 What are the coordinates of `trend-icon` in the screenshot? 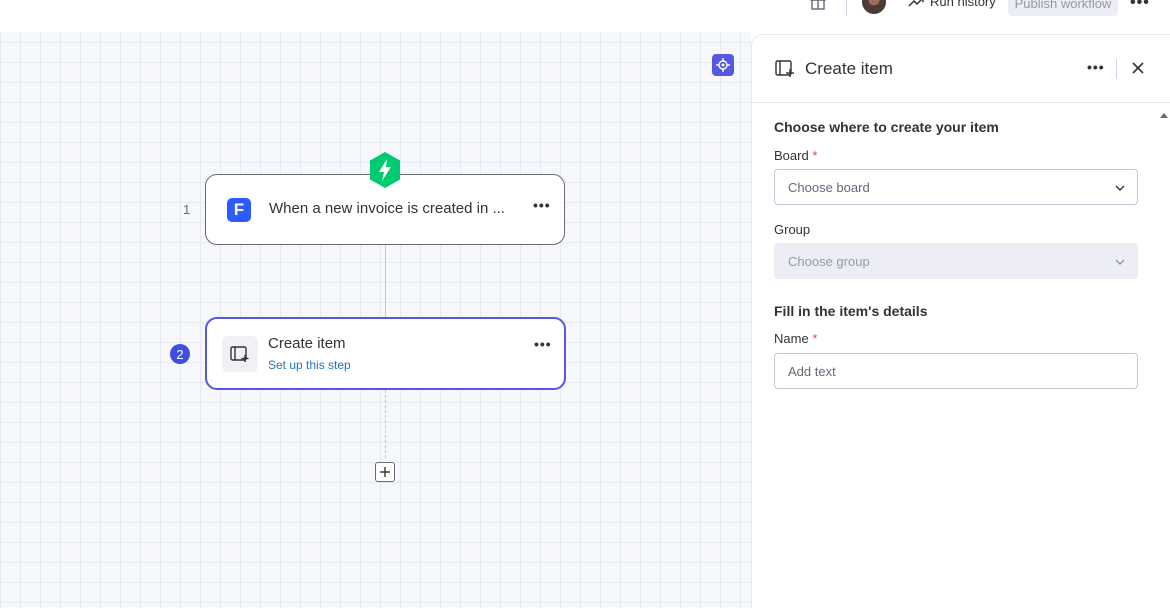 It's located at (916, 3).